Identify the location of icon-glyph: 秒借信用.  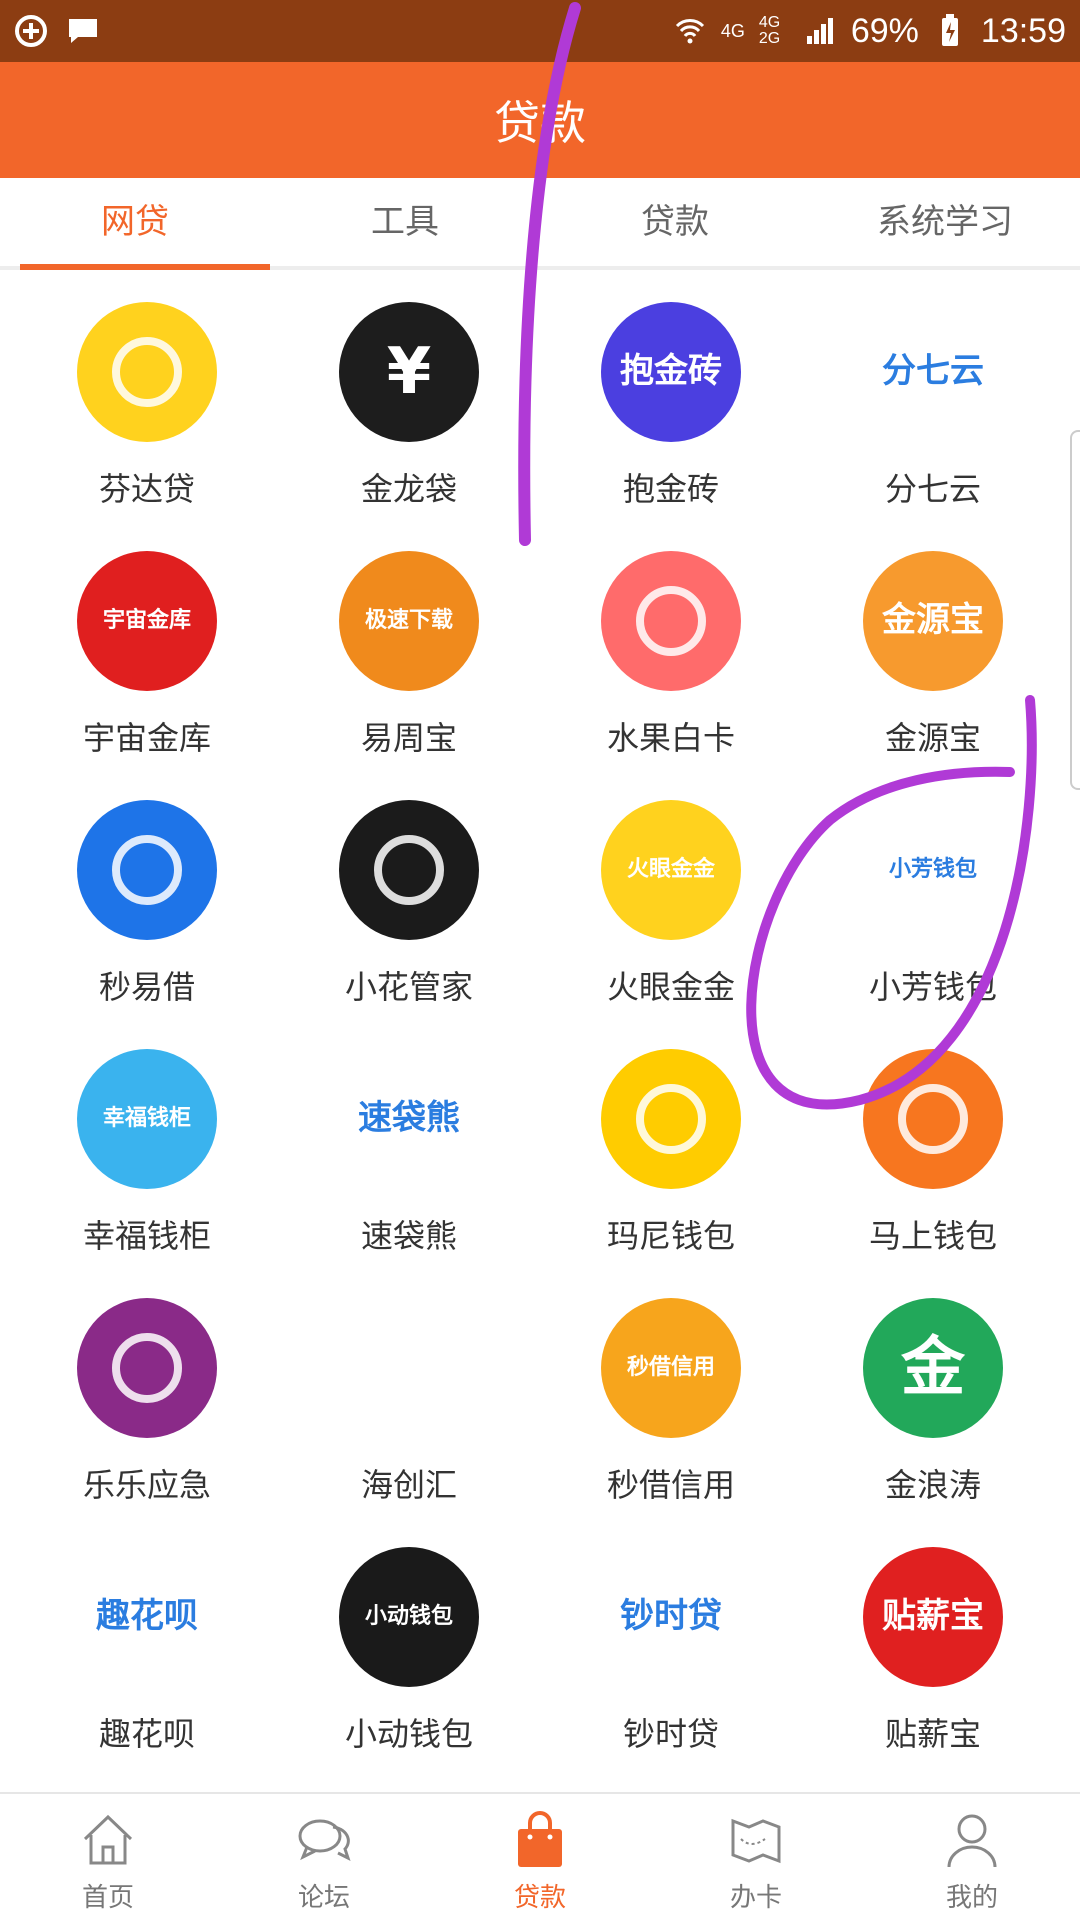
(670, 1367).